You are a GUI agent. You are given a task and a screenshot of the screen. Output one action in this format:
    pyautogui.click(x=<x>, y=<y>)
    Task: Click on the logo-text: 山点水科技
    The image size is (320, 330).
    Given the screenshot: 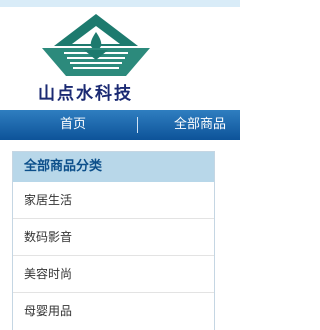 What is the action you would take?
    pyautogui.click(x=85, y=94)
    